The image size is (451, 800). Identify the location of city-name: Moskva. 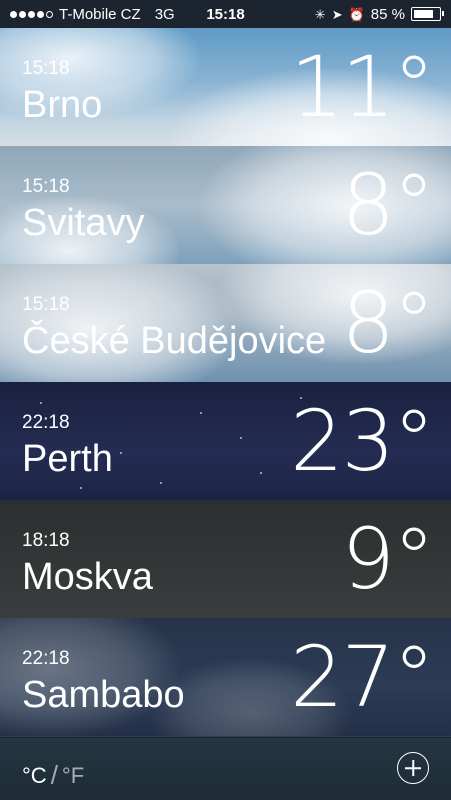
(87, 577).